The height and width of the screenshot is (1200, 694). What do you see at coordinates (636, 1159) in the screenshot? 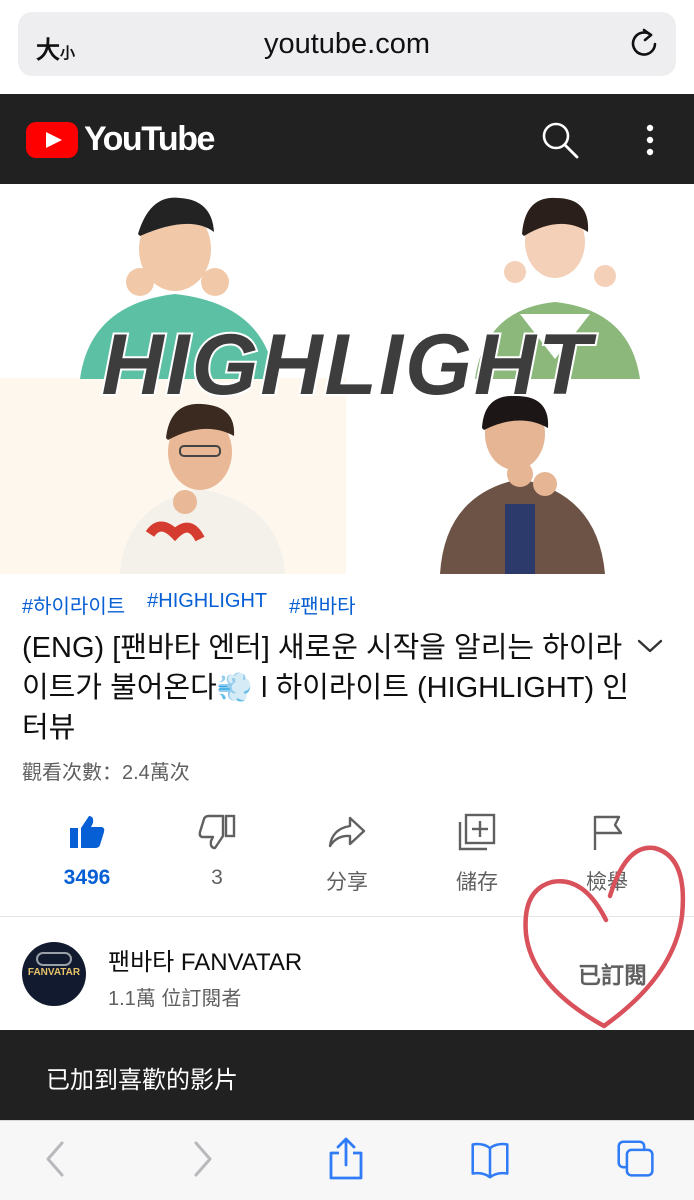
I see `tabs-icon` at bounding box center [636, 1159].